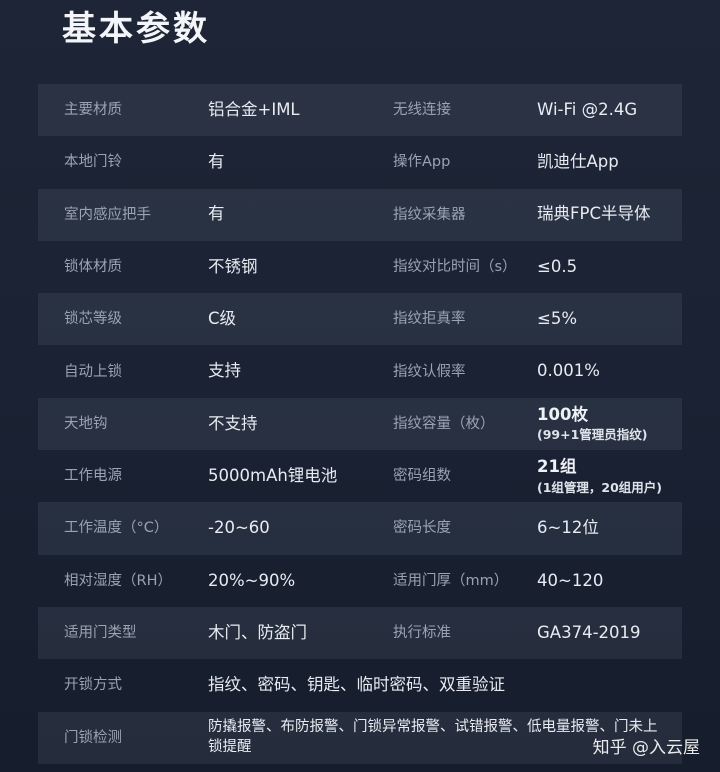 Image resolution: width=720 pixels, height=772 pixels. I want to click on spec-value: 5000mAh锂电池, so click(273, 475).